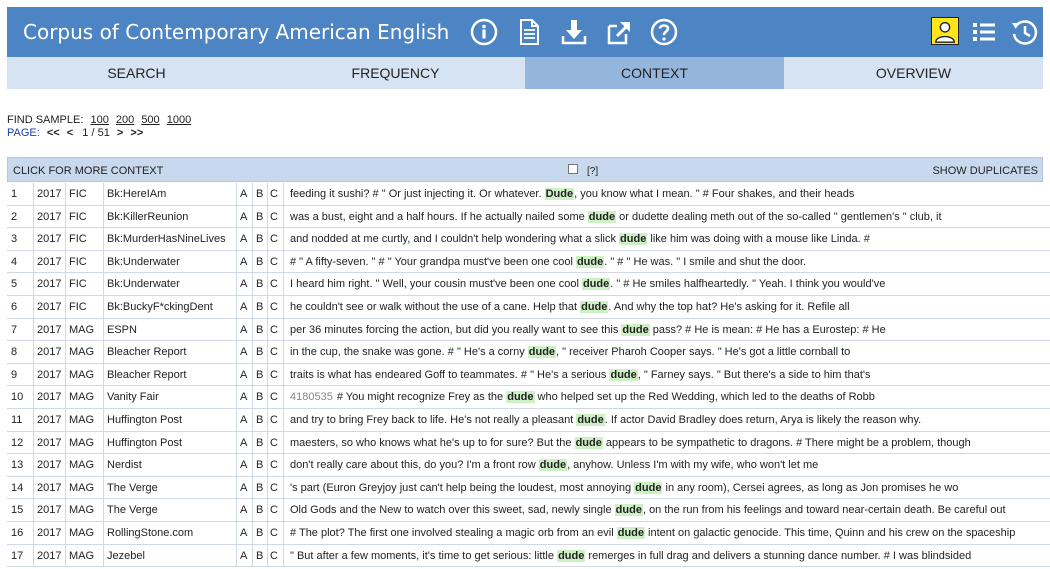 This screenshot has width=1050, height=569. What do you see at coordinates (592, 171) in the screenshot?
I see `help-link: [?]` at bounding box center [592, 171].